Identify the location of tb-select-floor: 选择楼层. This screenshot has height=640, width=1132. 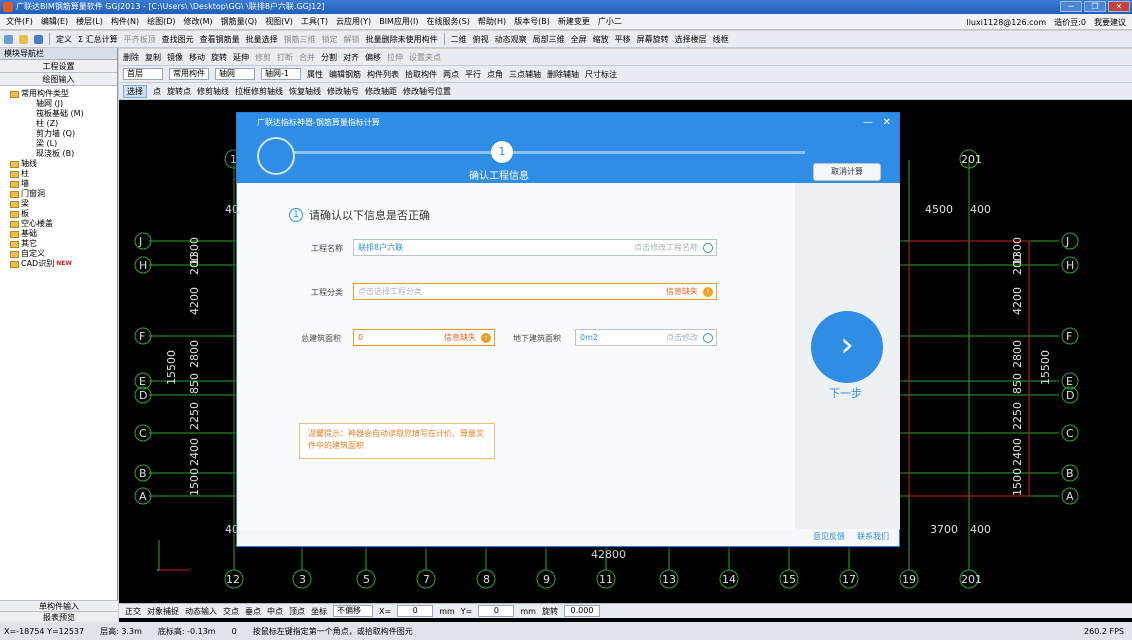
(691, 39).